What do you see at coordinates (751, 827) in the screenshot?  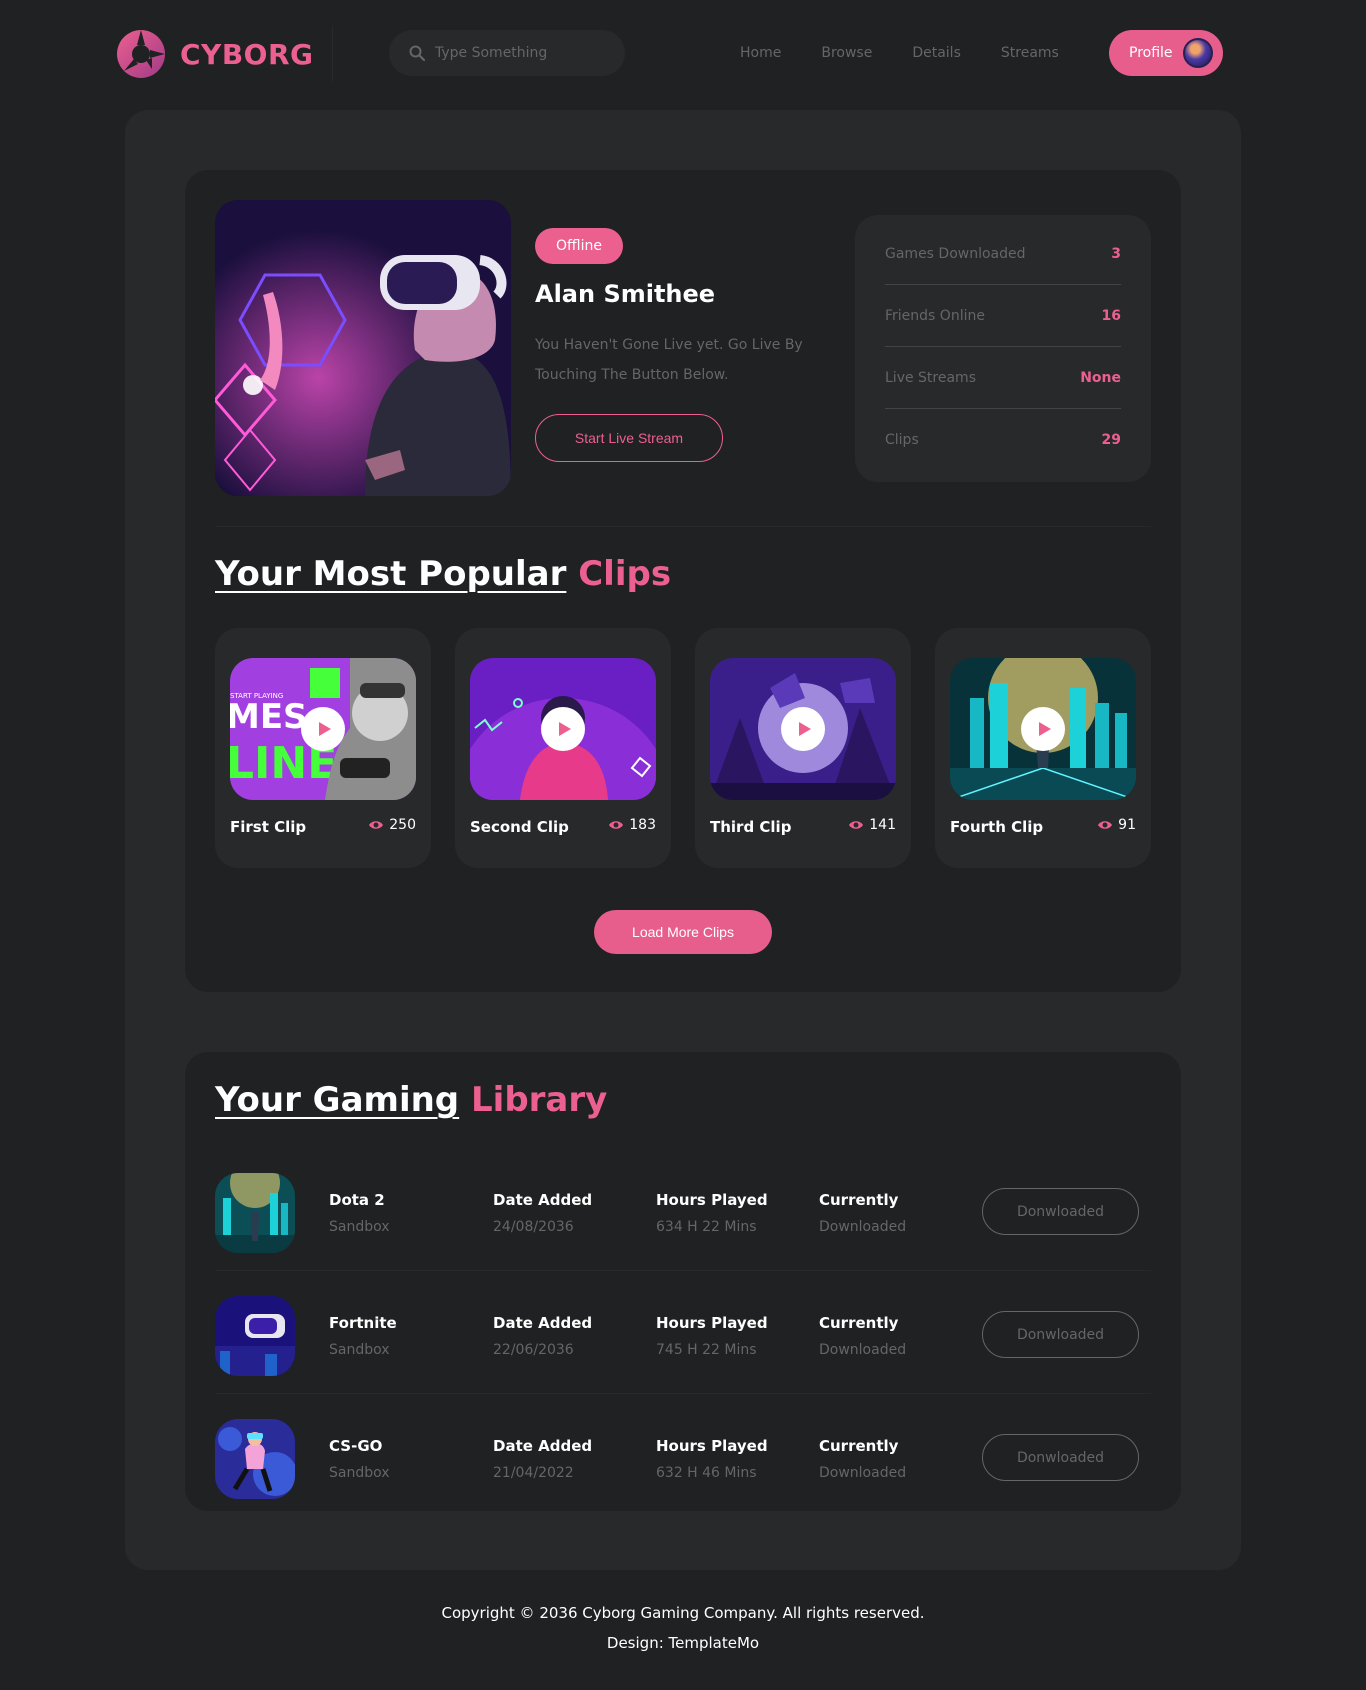 I see `clip-title: Third Clip` at bounding box center [751, 827].